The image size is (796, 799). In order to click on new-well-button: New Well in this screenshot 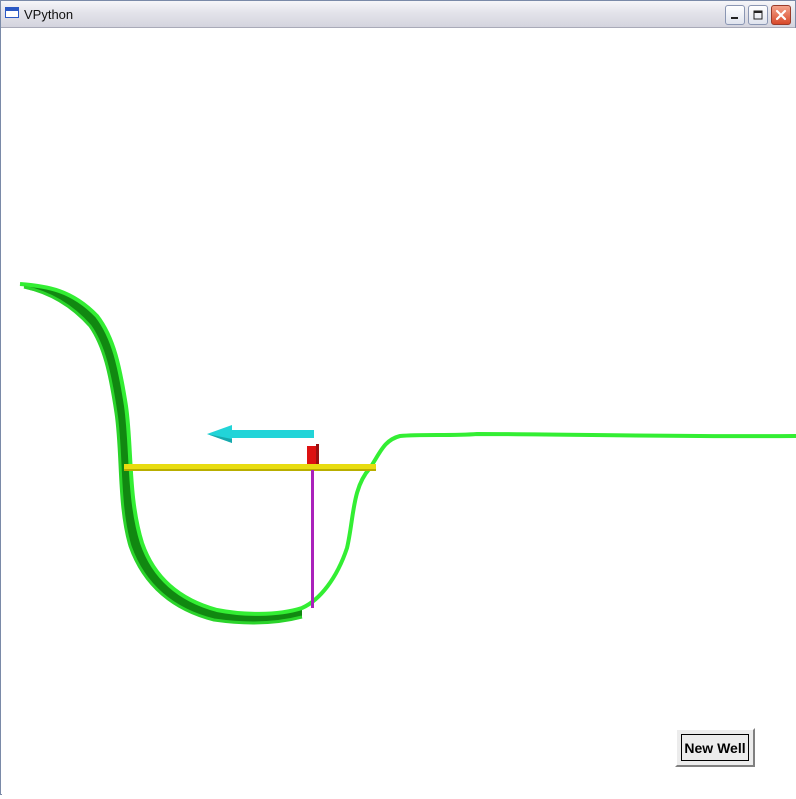, I will do `click(715, 747)`.